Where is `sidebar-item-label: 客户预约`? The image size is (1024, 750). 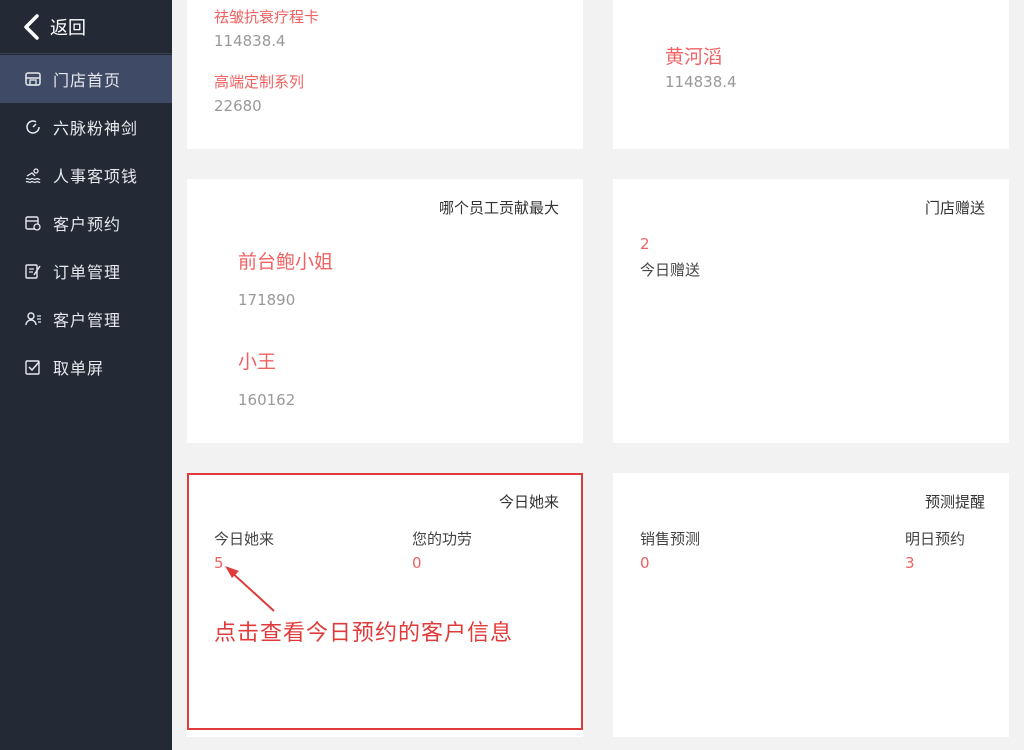 sidebar-item-label: 客户预约 is located at coordinates (87, 224).